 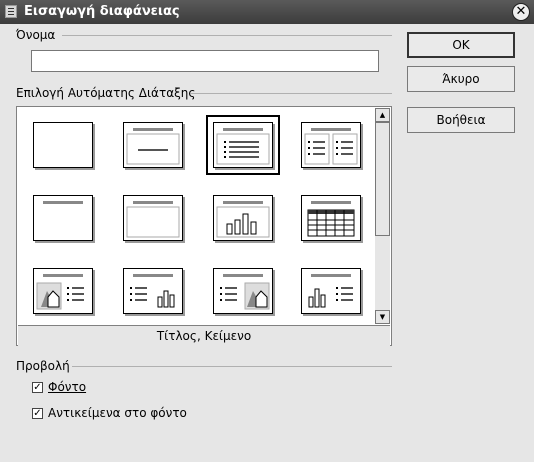 What do you see at coordinates (461, 45) in the screenshot?
I see `ok-button: OK` at bounding box center [461, 45].